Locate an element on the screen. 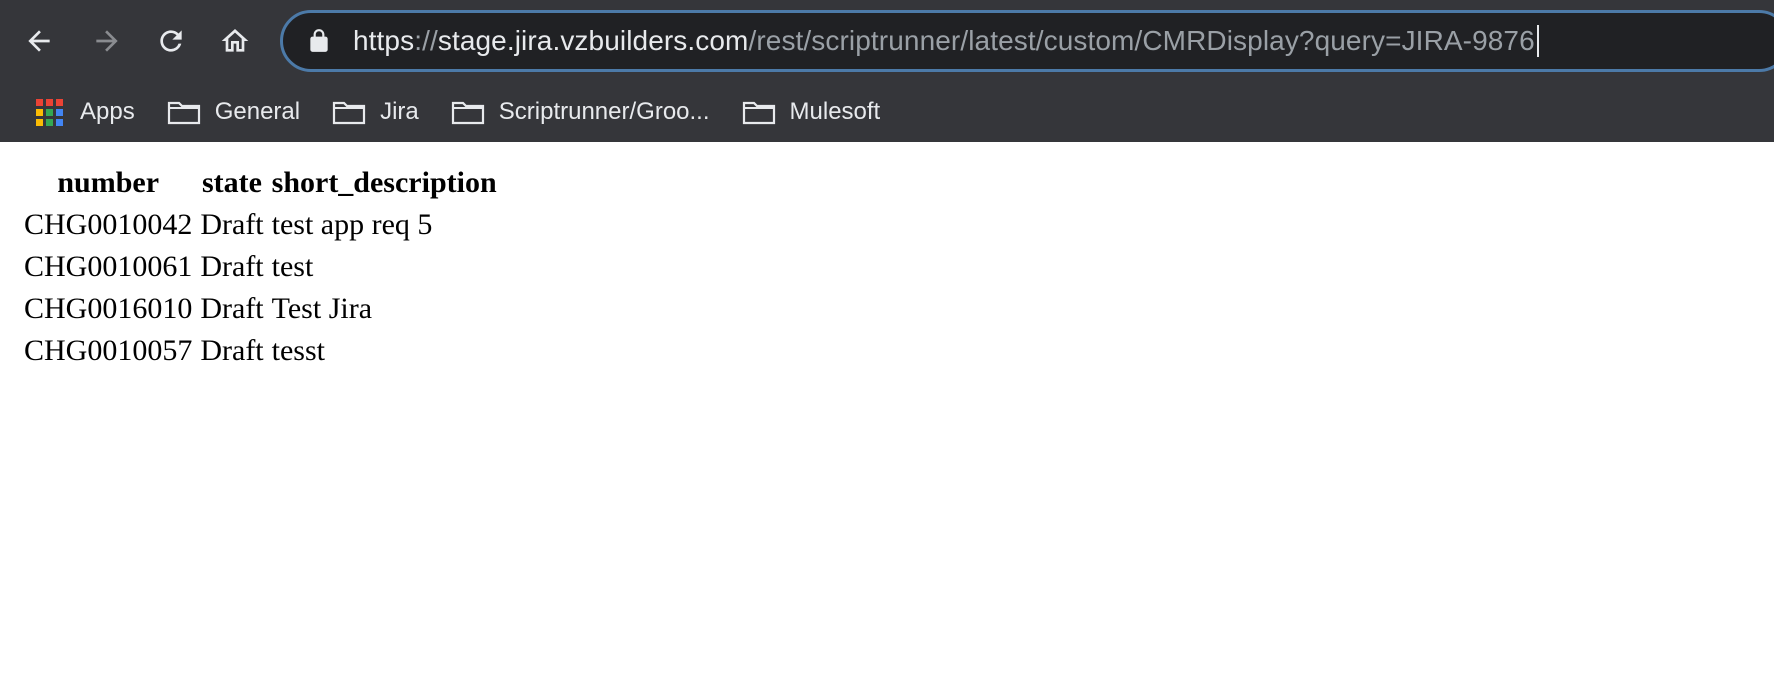 The image size is (1774, 696). cell-number: CHG0010057 is located at coordinates (108, 350).